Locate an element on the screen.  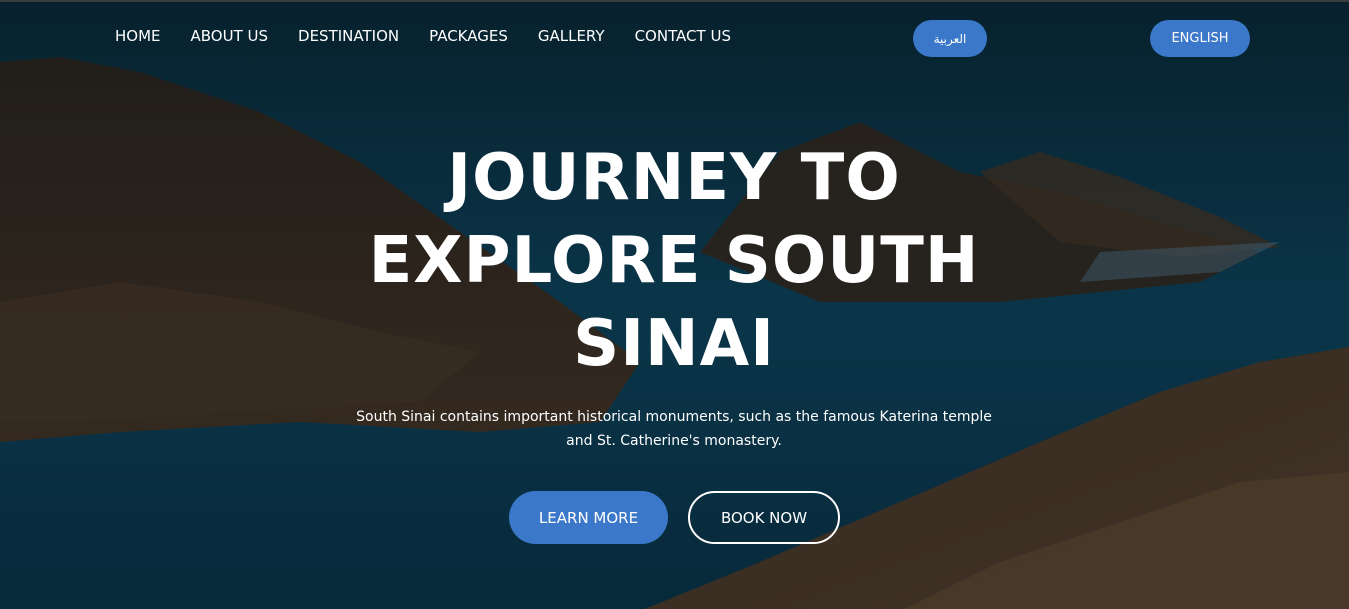
nav-item-destination: DESTINATION is located at coordinates (348, 36).